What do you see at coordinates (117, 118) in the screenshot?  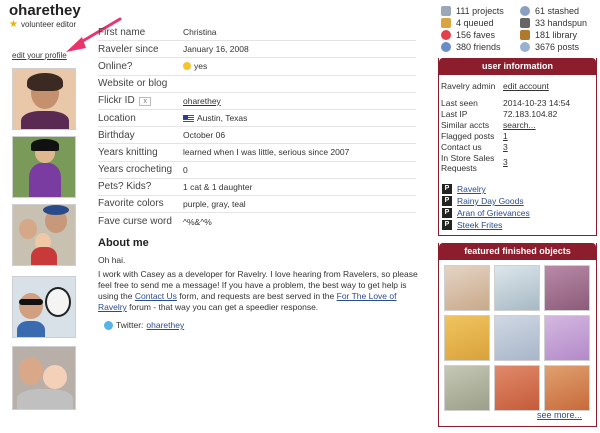 I see `info-label: Location` at bounding box center [117, 118].